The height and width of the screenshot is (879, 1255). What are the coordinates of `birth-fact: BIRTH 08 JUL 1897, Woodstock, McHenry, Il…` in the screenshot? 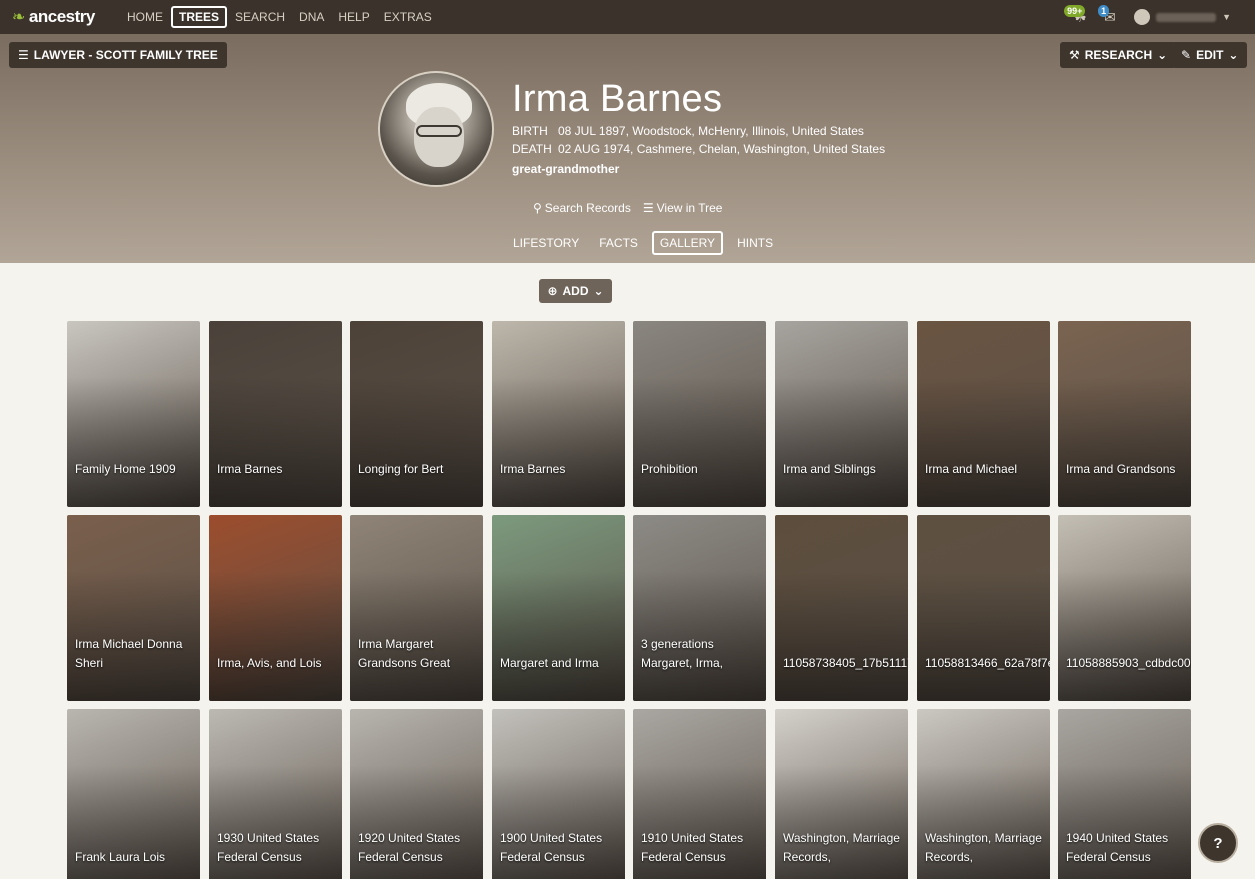 It's located at (688, 131).